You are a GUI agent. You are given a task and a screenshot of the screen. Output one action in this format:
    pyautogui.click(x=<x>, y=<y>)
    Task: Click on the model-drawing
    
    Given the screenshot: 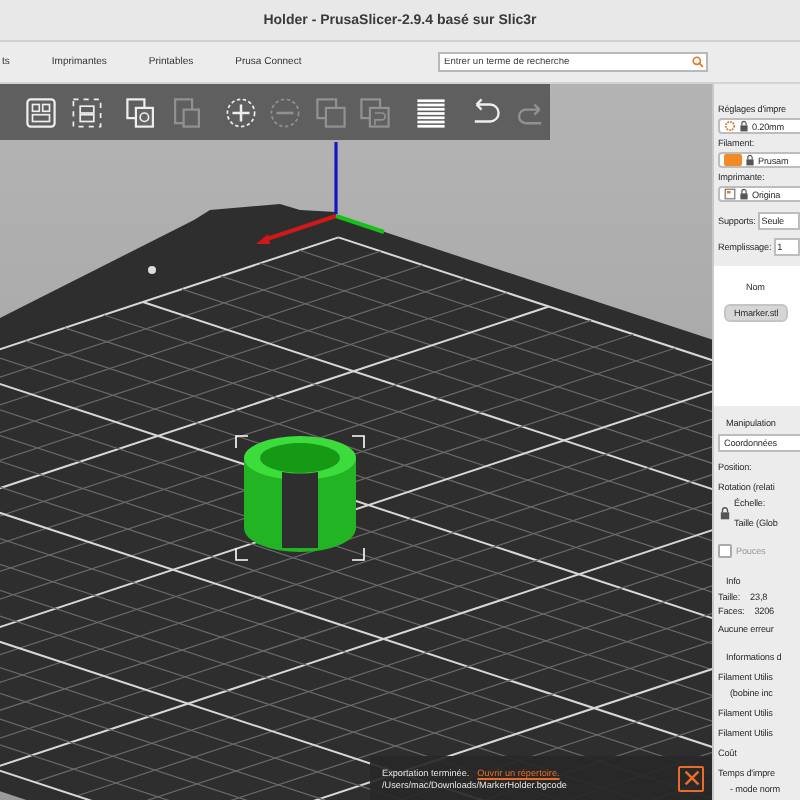 What is the action you would take?
    pyautogui.click(x=300, y=498)
    